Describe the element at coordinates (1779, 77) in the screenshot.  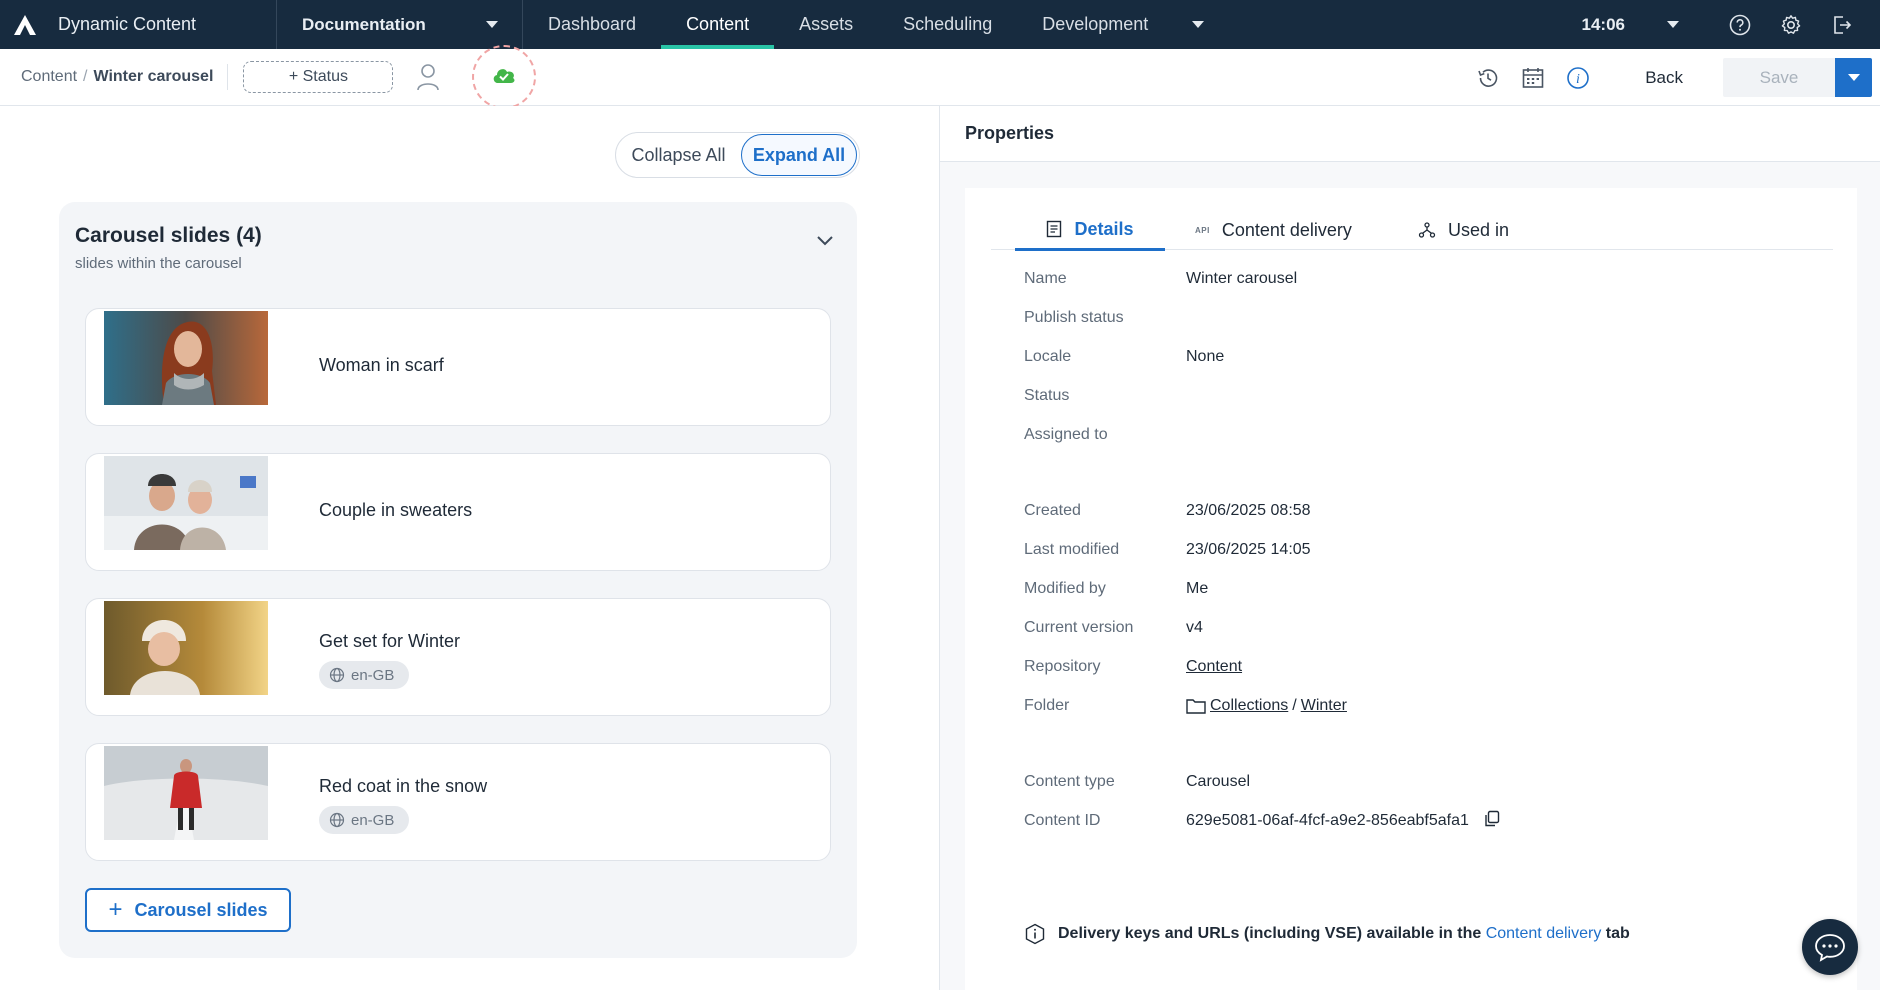
I see `save-button: Save` at that location.